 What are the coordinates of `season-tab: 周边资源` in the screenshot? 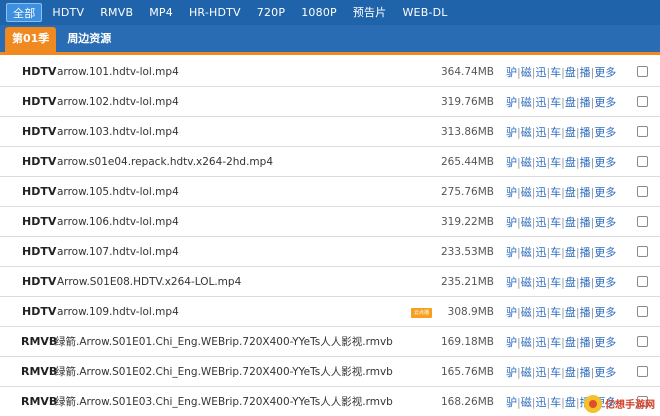 It's located at (89, 39).